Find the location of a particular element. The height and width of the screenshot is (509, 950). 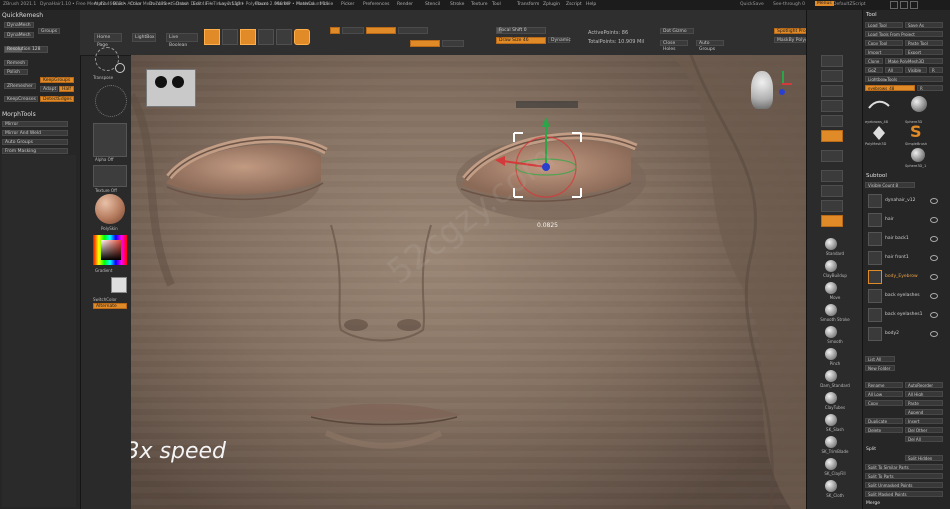

tool-thumb-sphere is located at coordinates (919, 104).